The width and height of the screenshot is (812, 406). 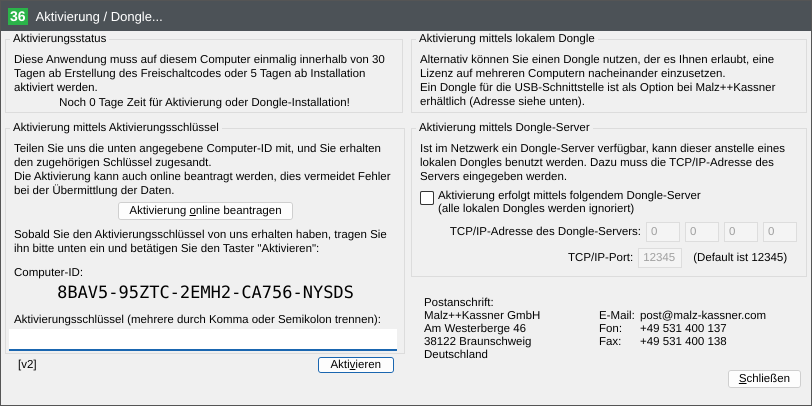 What do you see at coordinates (205, 293) in the screenshot?
I see `computer-id: 8BAV5-95ZTC-2EMH2-CA756-NYSDS` at bounding box center [205, 293].